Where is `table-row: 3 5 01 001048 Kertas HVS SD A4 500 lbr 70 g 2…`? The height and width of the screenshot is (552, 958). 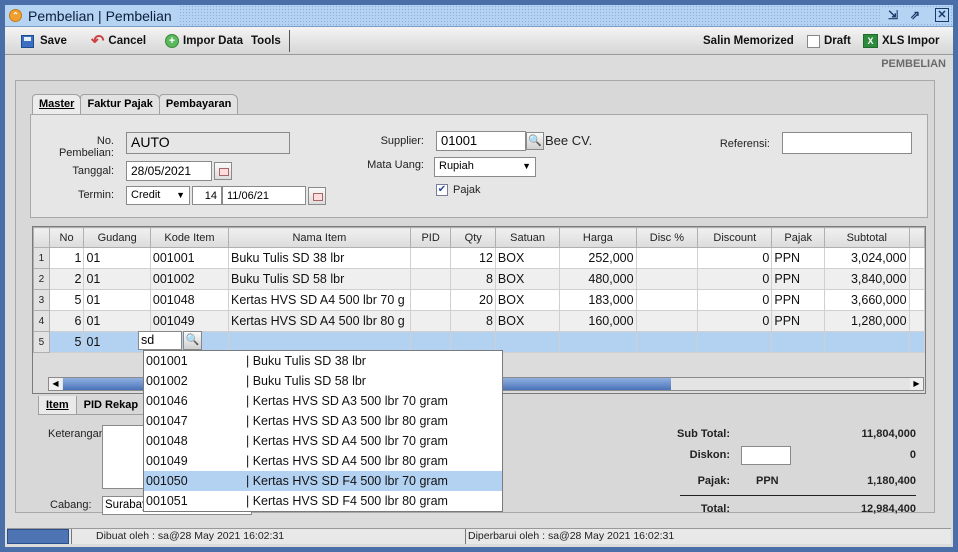 table-row: 3 5 01 001048 Kertas HVS SD A4 500 lbr 70 g 2… is located at coordinates (479, 300).